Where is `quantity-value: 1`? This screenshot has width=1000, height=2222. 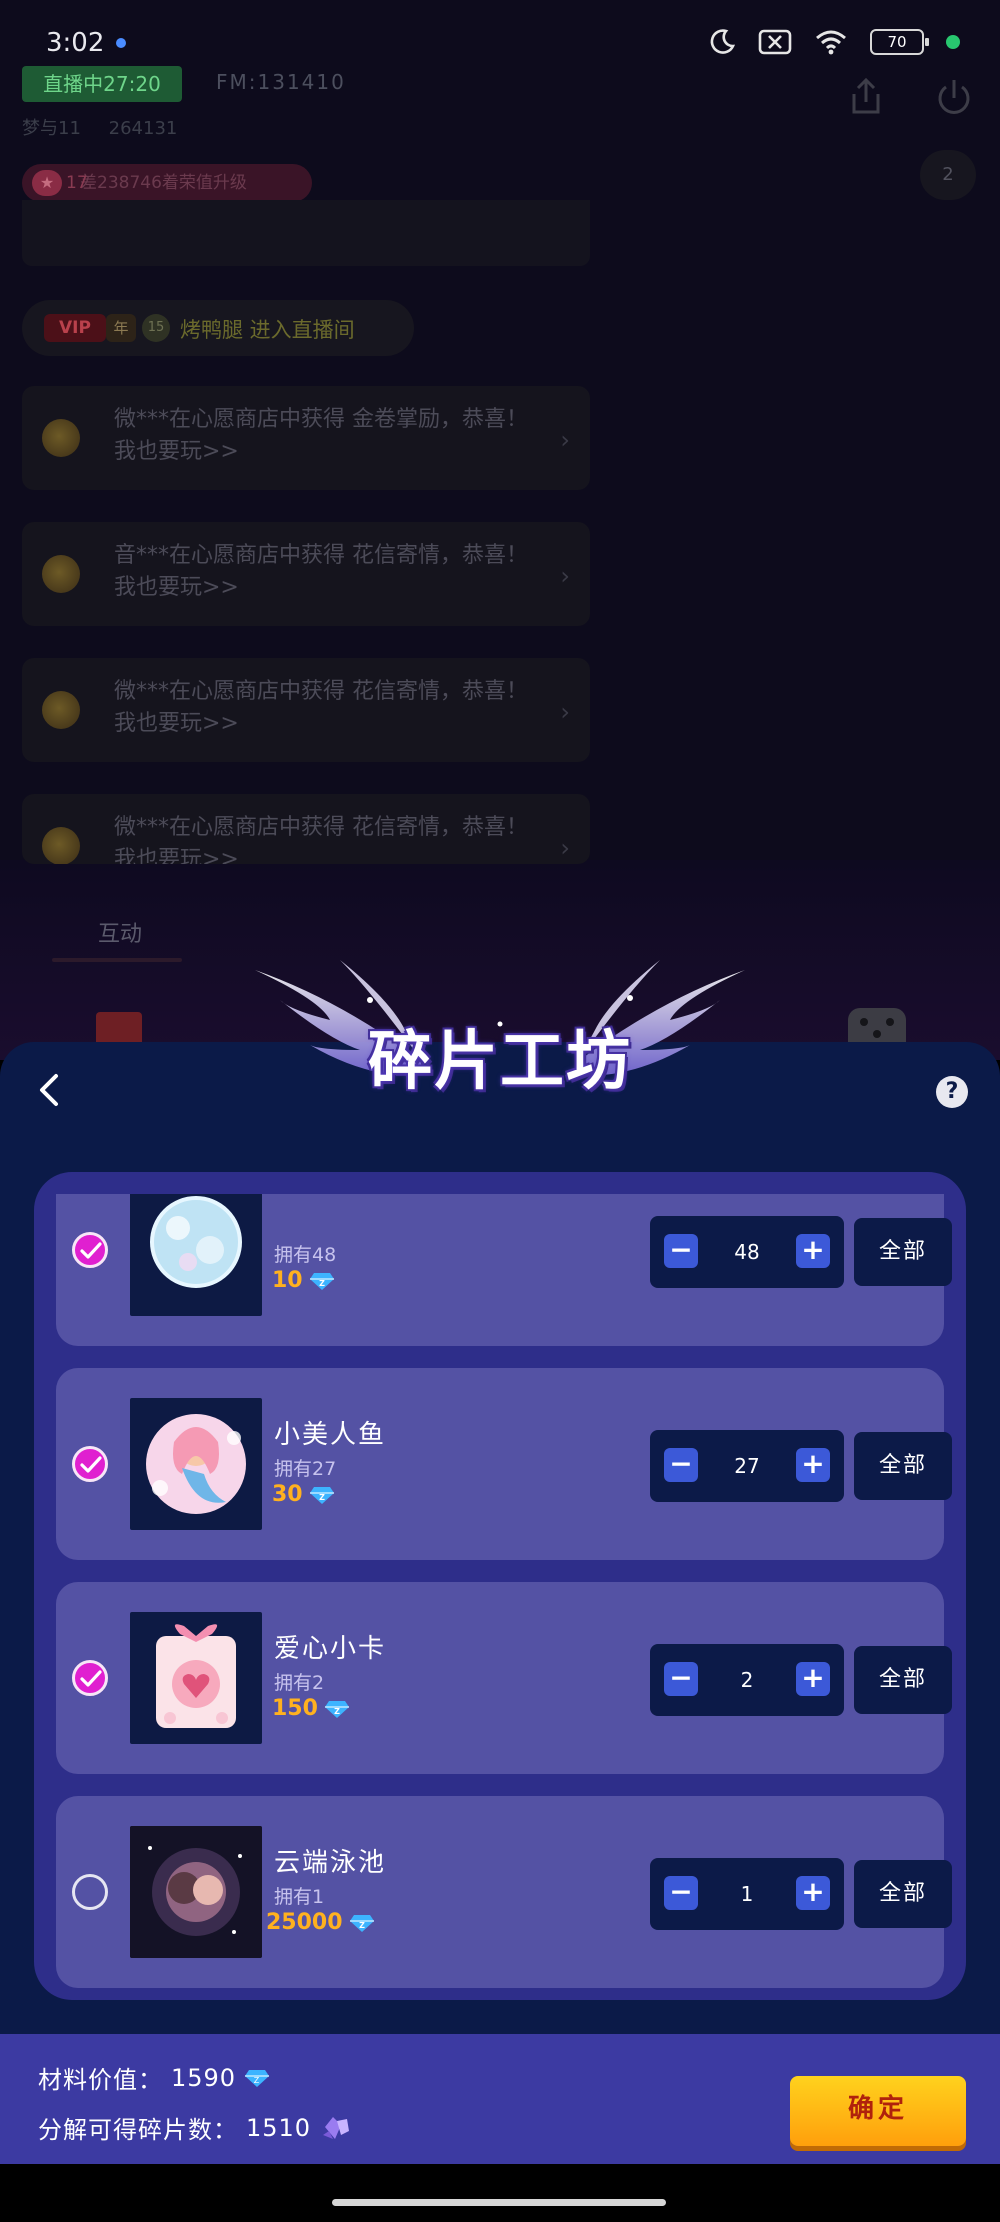 quantity-value: 1 is located at coordinates (747, 1894).